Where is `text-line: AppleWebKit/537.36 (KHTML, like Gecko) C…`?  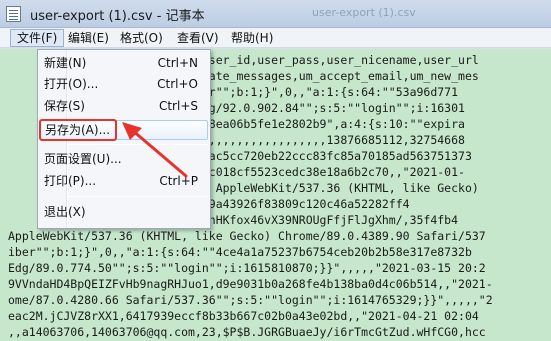
text-line: AppleWebKit/537.36 (KHTML, like Gecko) C… is located at coordinates (247, 236).